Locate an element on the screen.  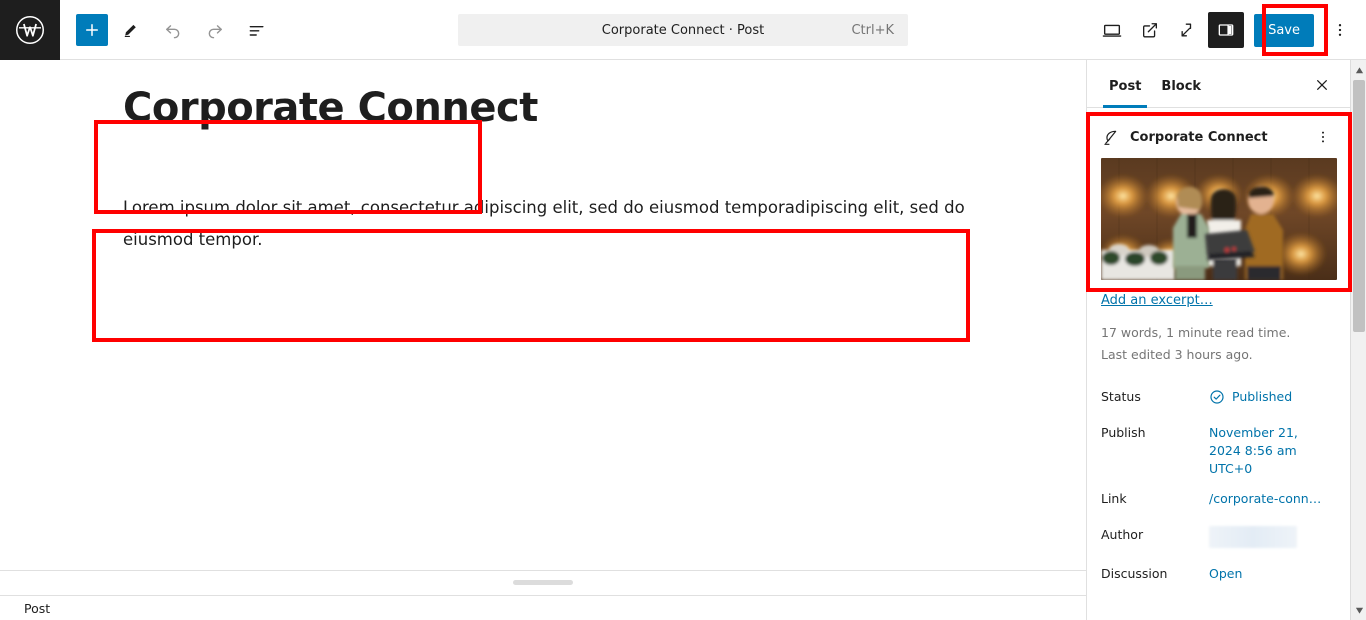
property-value-author is located at coordinates (1253, 539).